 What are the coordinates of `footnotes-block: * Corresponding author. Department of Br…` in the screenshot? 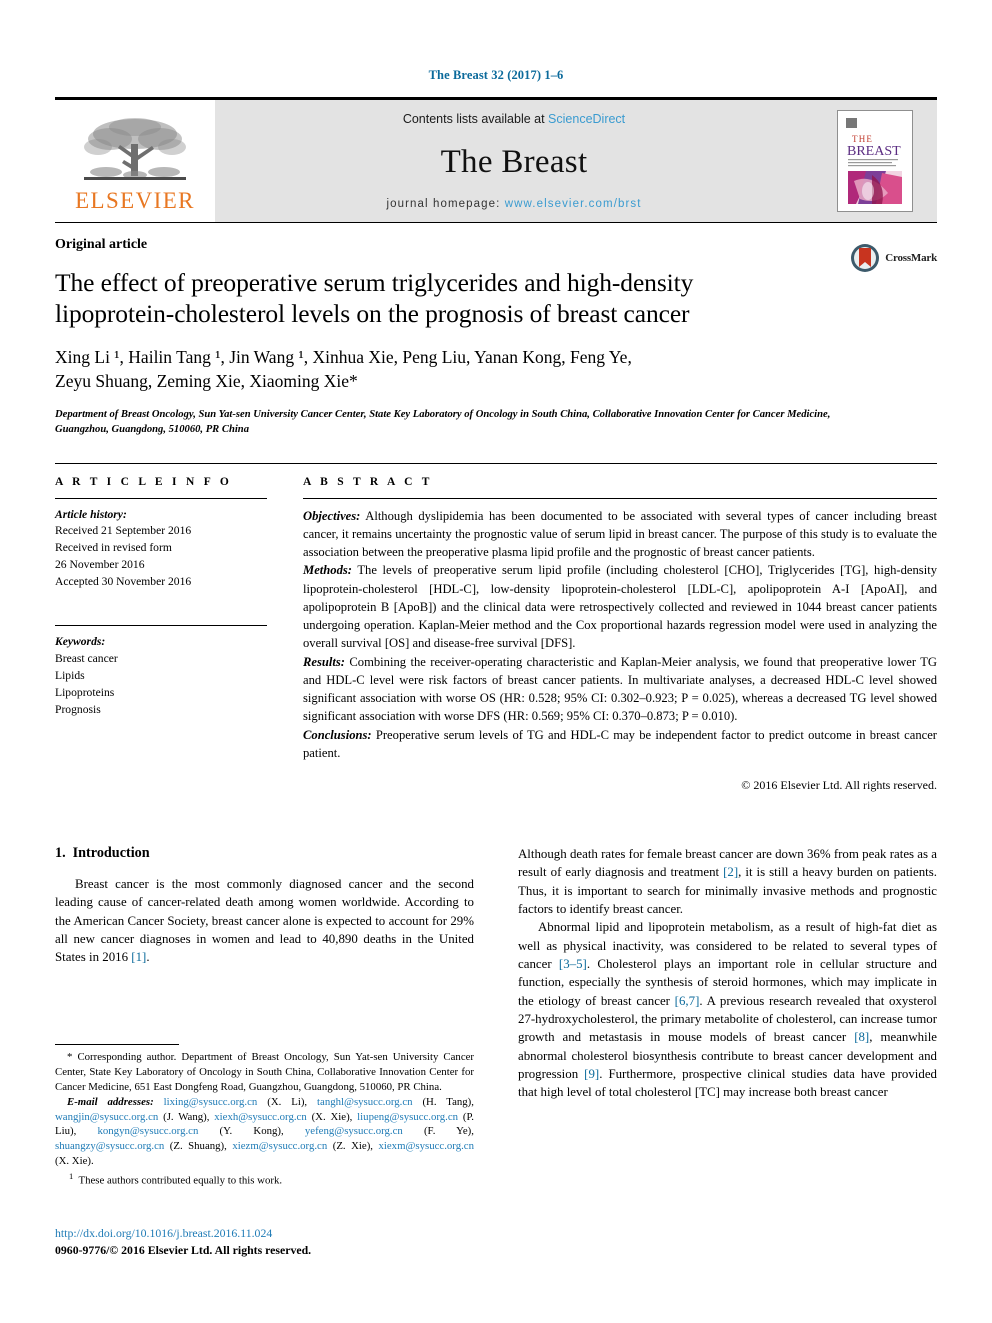 It's located at (264, 1116).